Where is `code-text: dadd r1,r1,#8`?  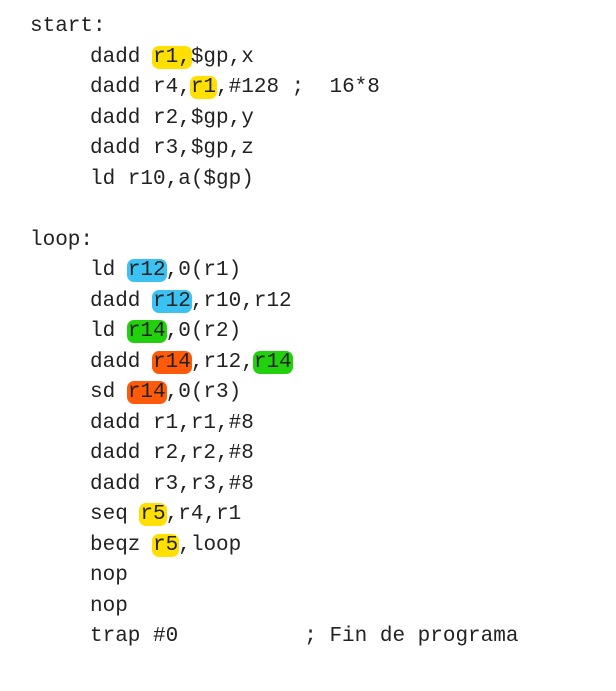 code-text: dadd r1,r1,#8 is located at coordinates (172, 423).